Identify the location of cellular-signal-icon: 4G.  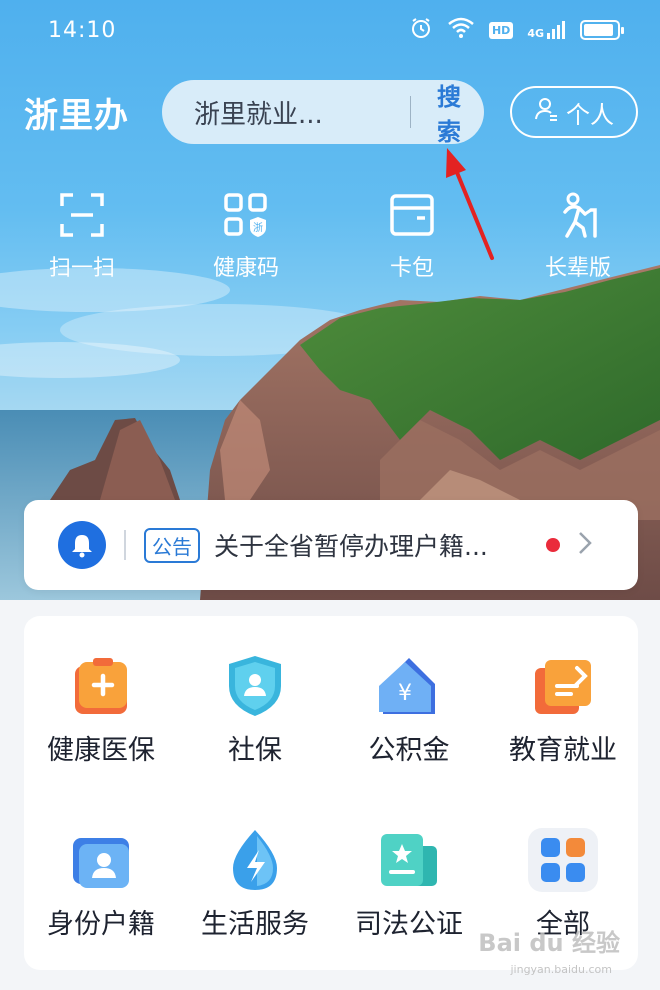
(546, 30).